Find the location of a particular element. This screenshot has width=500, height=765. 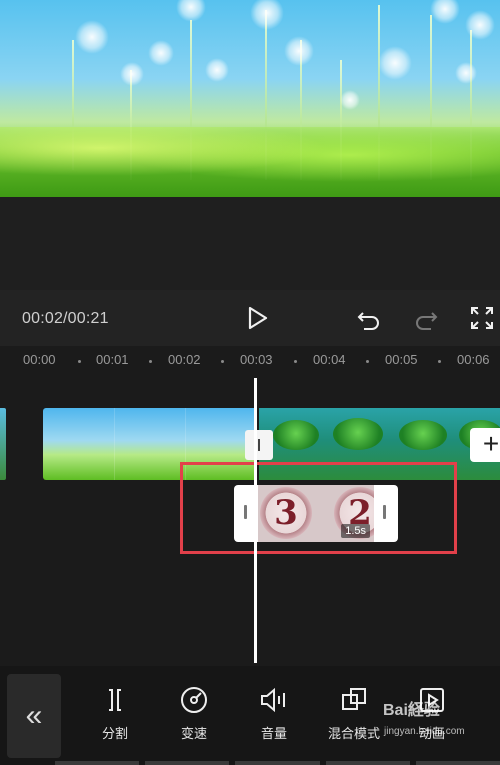

playback-controls: 00:02/00:21 is located at coordinates (250, 318).